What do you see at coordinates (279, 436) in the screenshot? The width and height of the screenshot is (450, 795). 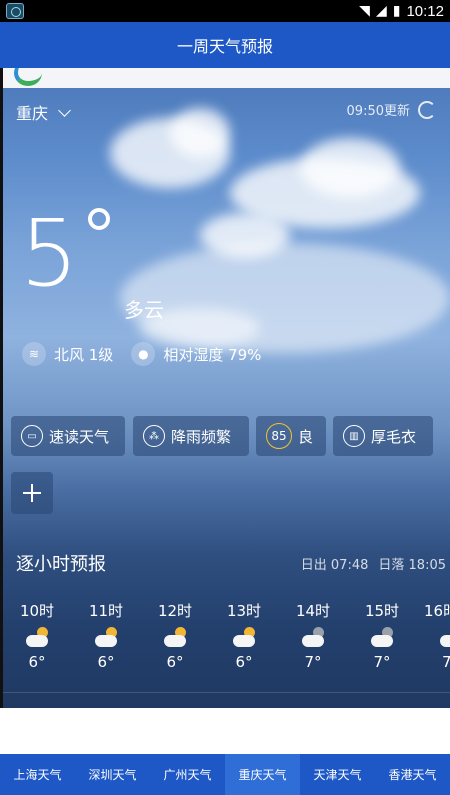 I see `aqi-icon: 85` at bounding box center [279, 436].